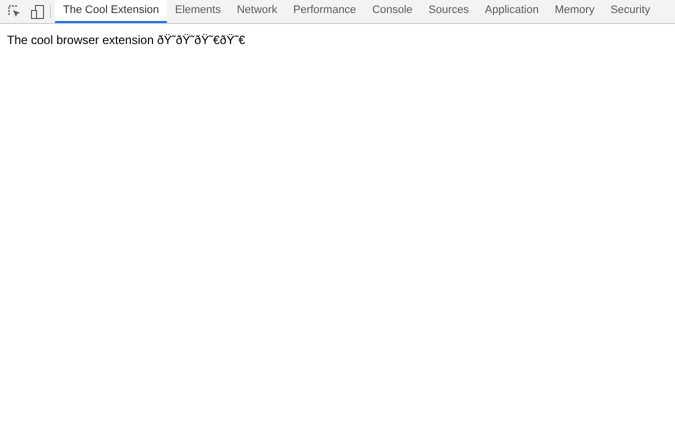 The width and height of the screenshot is (675, 448). What do you see at coordinates (126, 40) in the screenshot?
I see `extension-text: The cool browser extension ðŸ˜ðŸ˜ðŸ˜€ðŸ˜€` at bounding box center [126, 40].